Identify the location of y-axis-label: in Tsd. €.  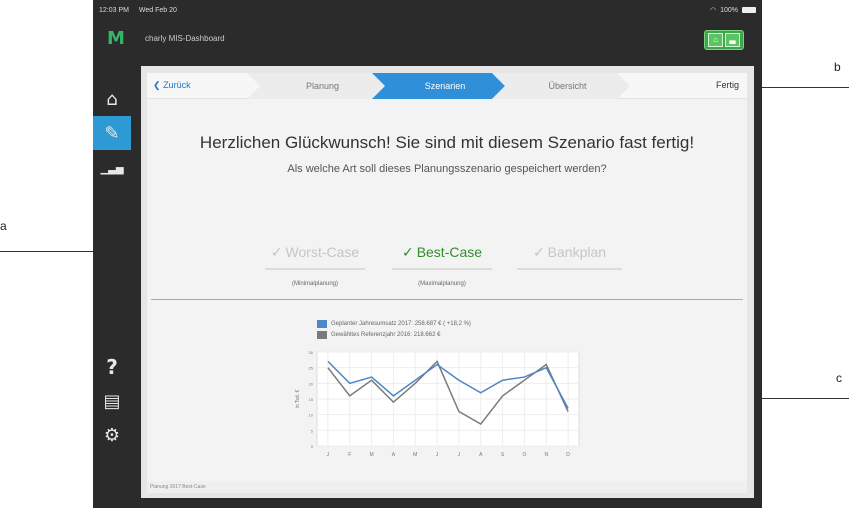
(298, 399).